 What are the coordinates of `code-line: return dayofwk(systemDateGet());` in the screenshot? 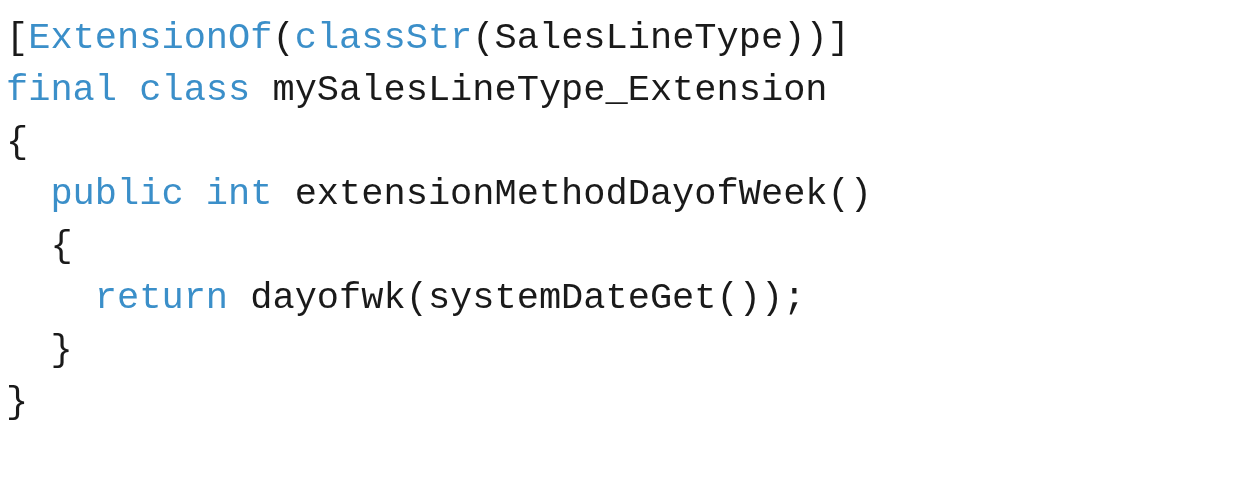 It's located at (449, 298).